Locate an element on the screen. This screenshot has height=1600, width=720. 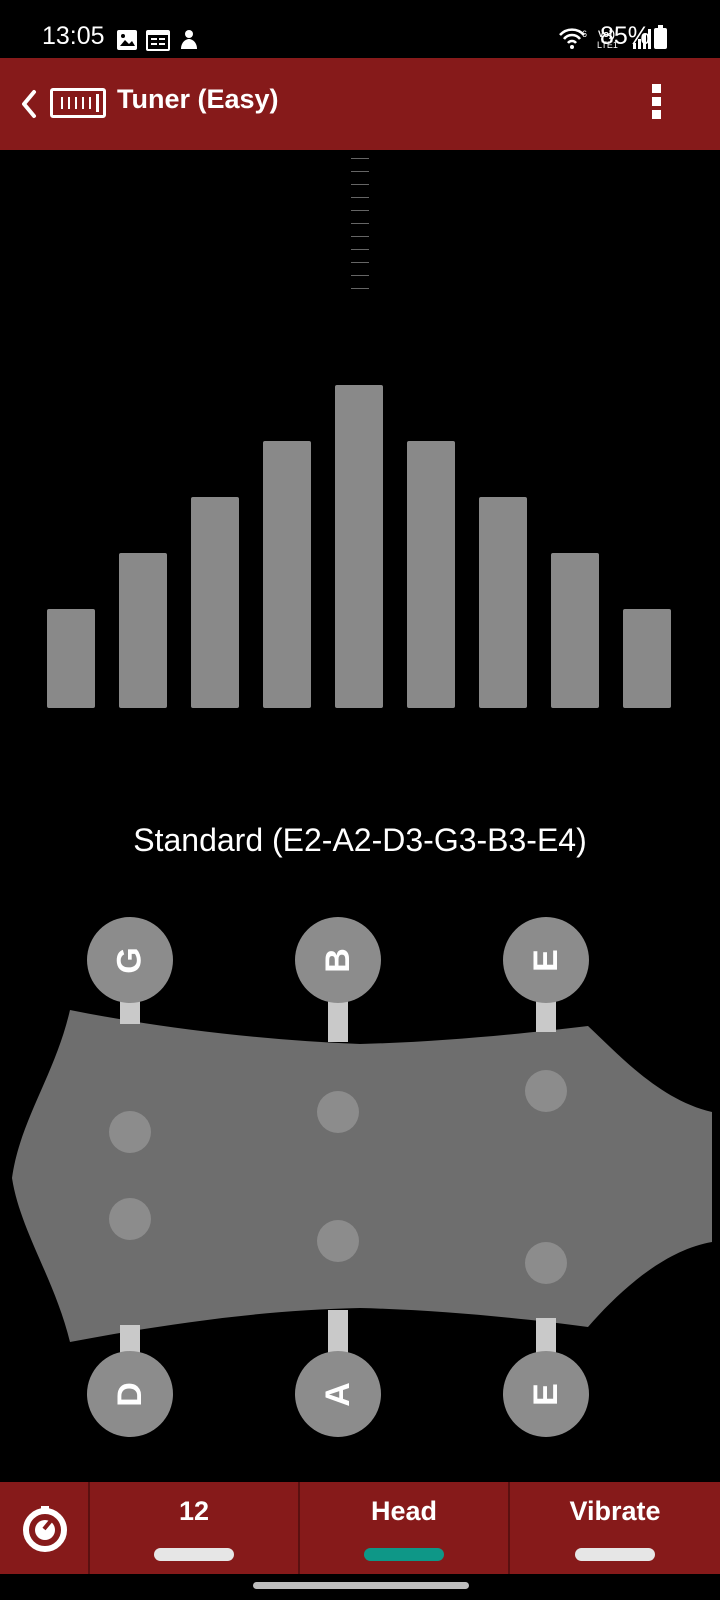
peg-knob-bottom-1: D is located at coordinates (130, 1394).